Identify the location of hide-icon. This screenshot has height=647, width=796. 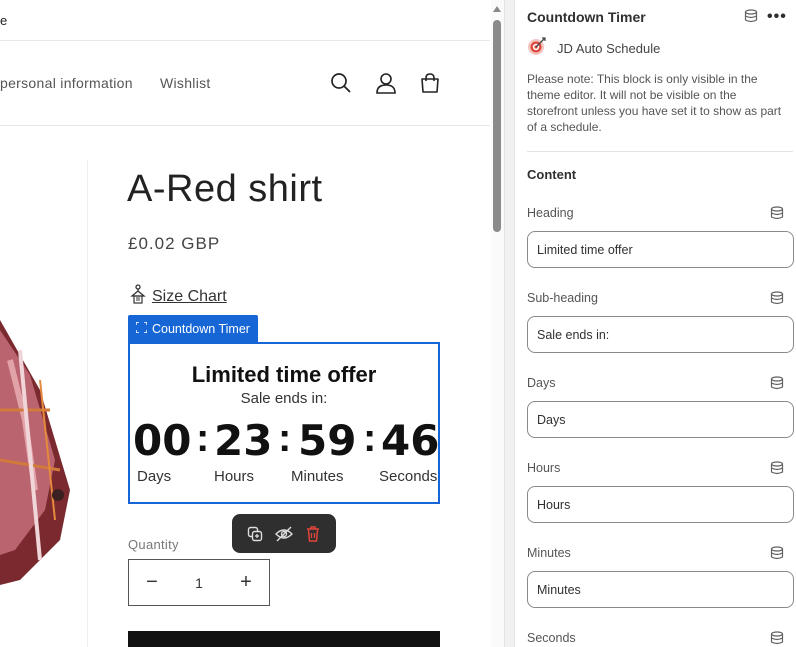
(284, 534).